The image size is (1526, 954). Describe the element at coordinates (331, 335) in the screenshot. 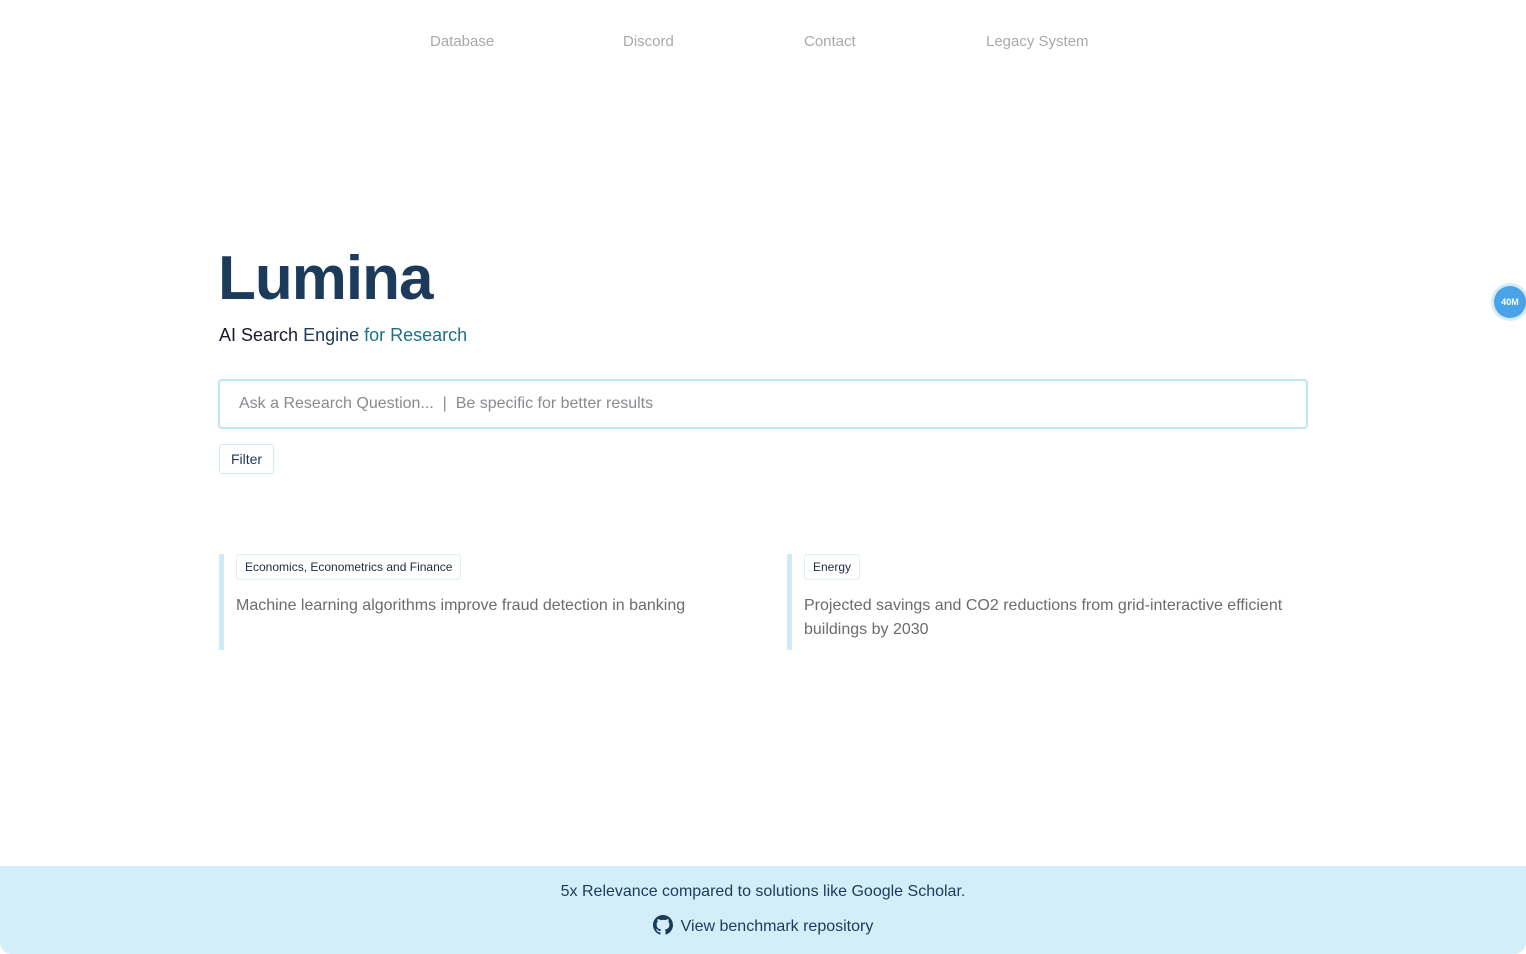

I see `subtitle-part-engine: Engine` at that location.